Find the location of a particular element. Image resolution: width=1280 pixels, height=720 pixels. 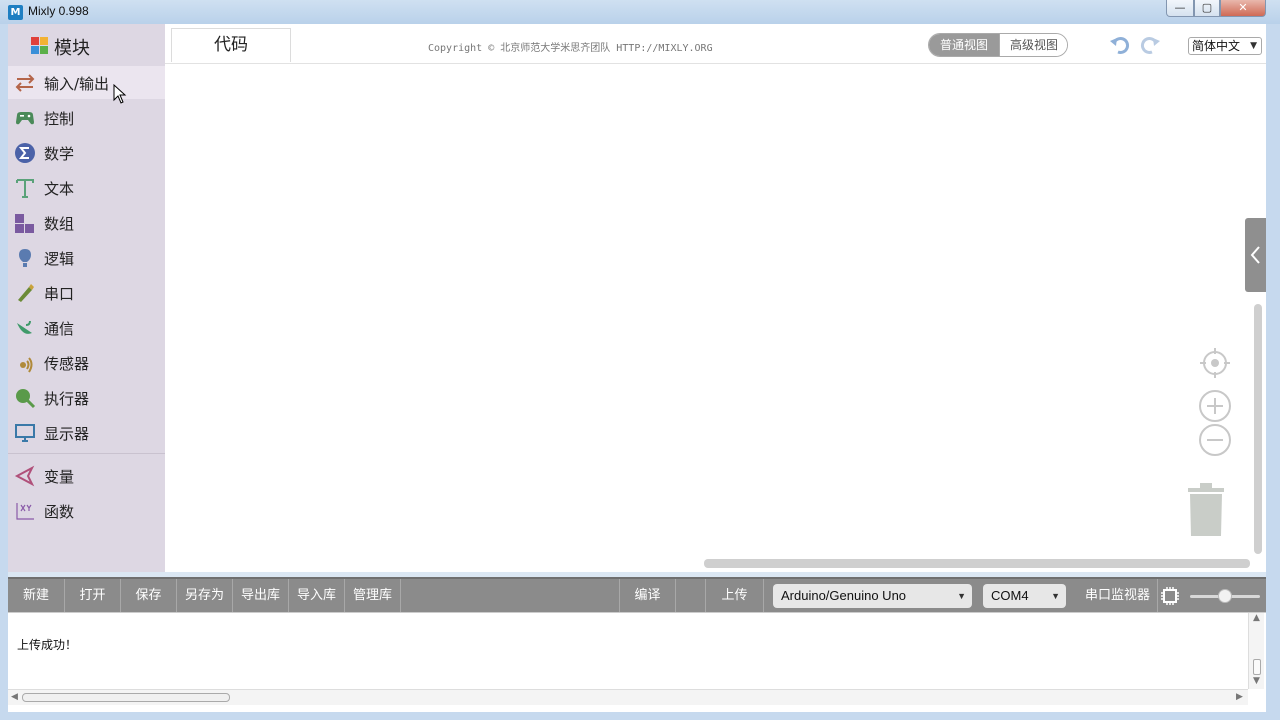

sidebar-item-label: 函数 is located at coordinates (59, 512).